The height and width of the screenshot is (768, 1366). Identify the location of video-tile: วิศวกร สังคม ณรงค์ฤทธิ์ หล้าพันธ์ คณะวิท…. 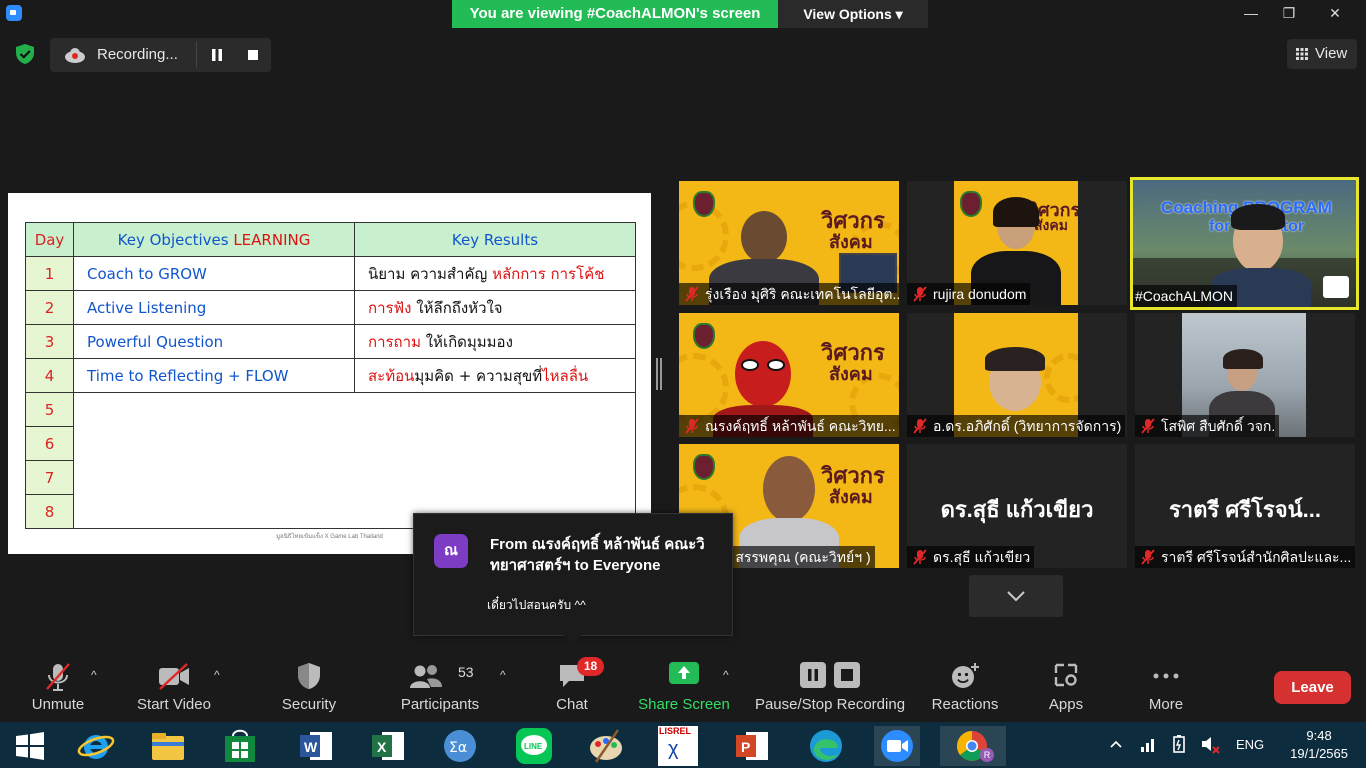
(789, 375).